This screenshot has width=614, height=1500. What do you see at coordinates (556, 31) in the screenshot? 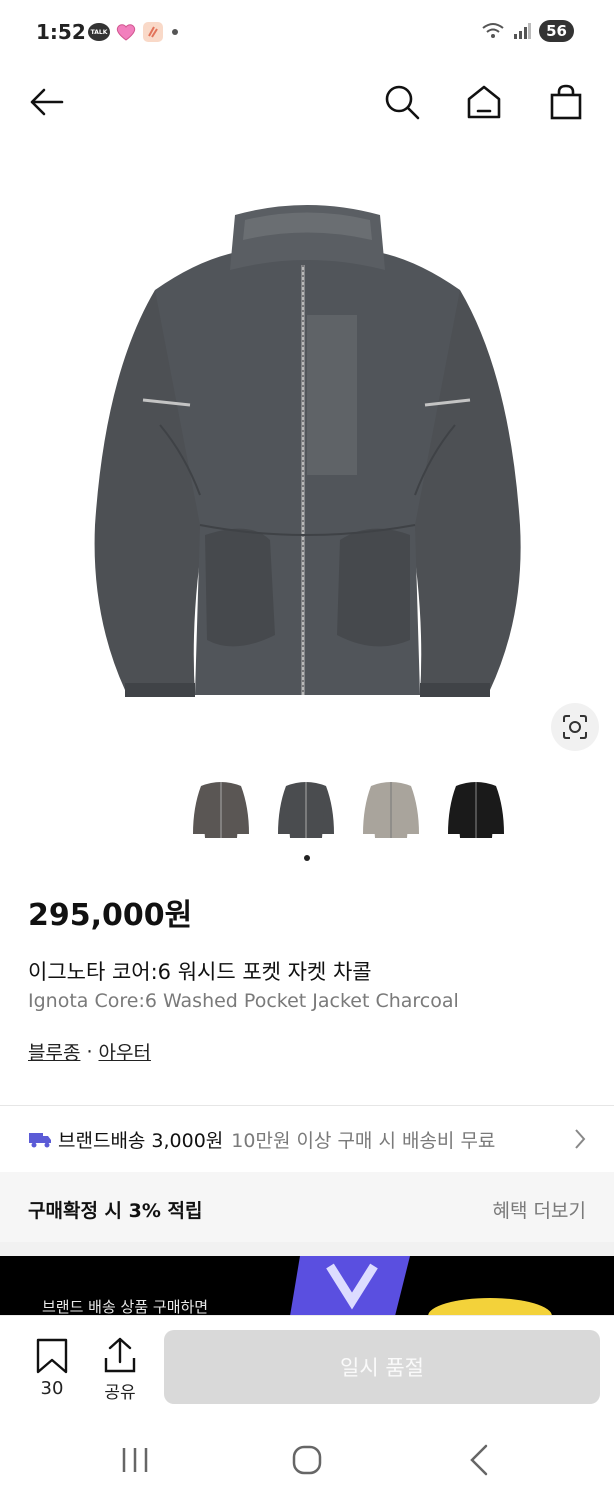
I see `battery-icon: 56` at bounding box center [556, 31].